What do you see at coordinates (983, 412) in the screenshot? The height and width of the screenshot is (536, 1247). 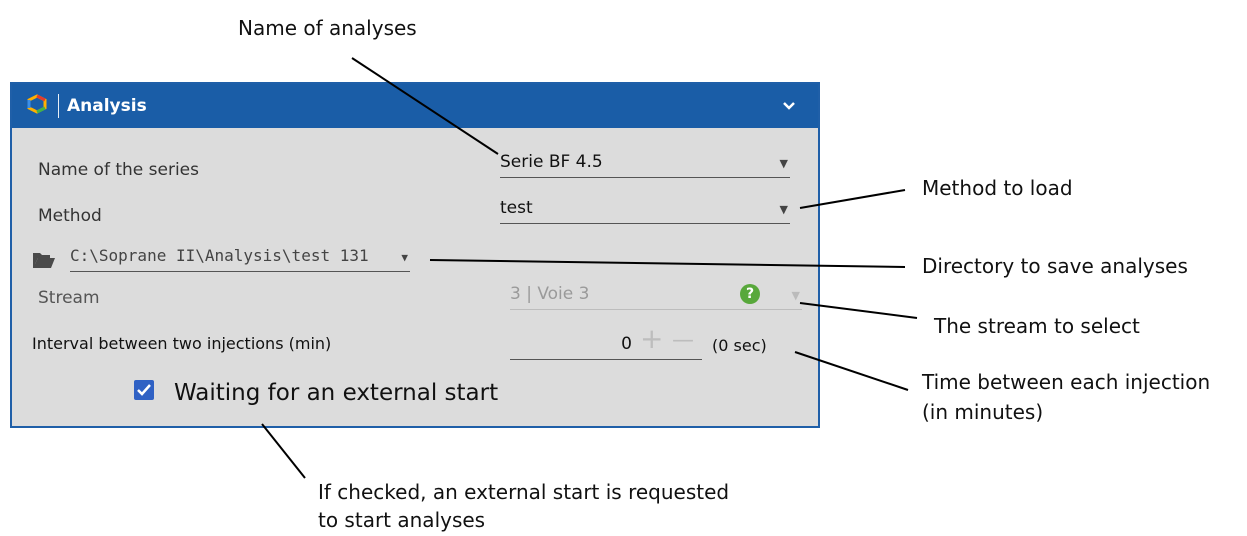 I see `callout-time-line2: (in minutes)` at bounding box center [983, 412].